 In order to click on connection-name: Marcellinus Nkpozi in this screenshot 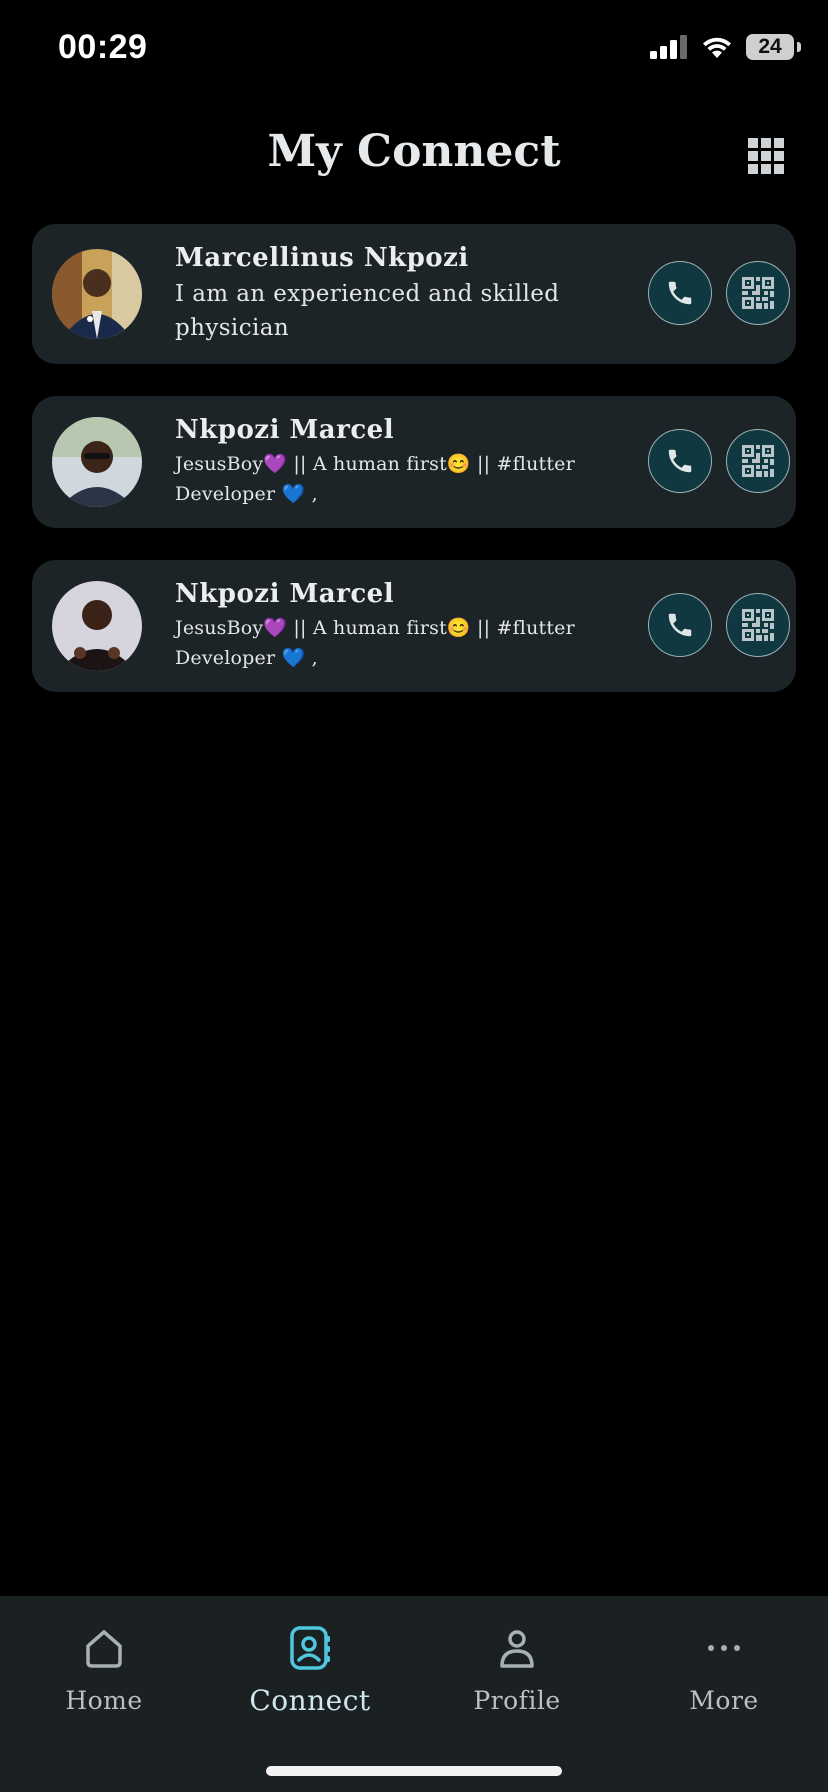, I will do `click(322, 258)`.